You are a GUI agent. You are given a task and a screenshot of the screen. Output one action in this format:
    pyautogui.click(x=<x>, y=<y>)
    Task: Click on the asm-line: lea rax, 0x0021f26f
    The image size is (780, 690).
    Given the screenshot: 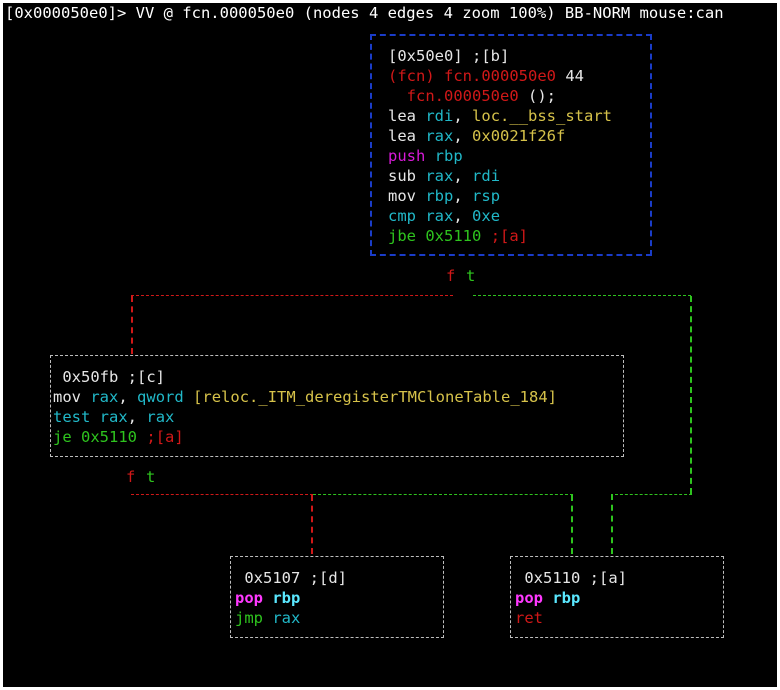 What is the action you would take?
    pyautogui.click(x=519, y=136)
    